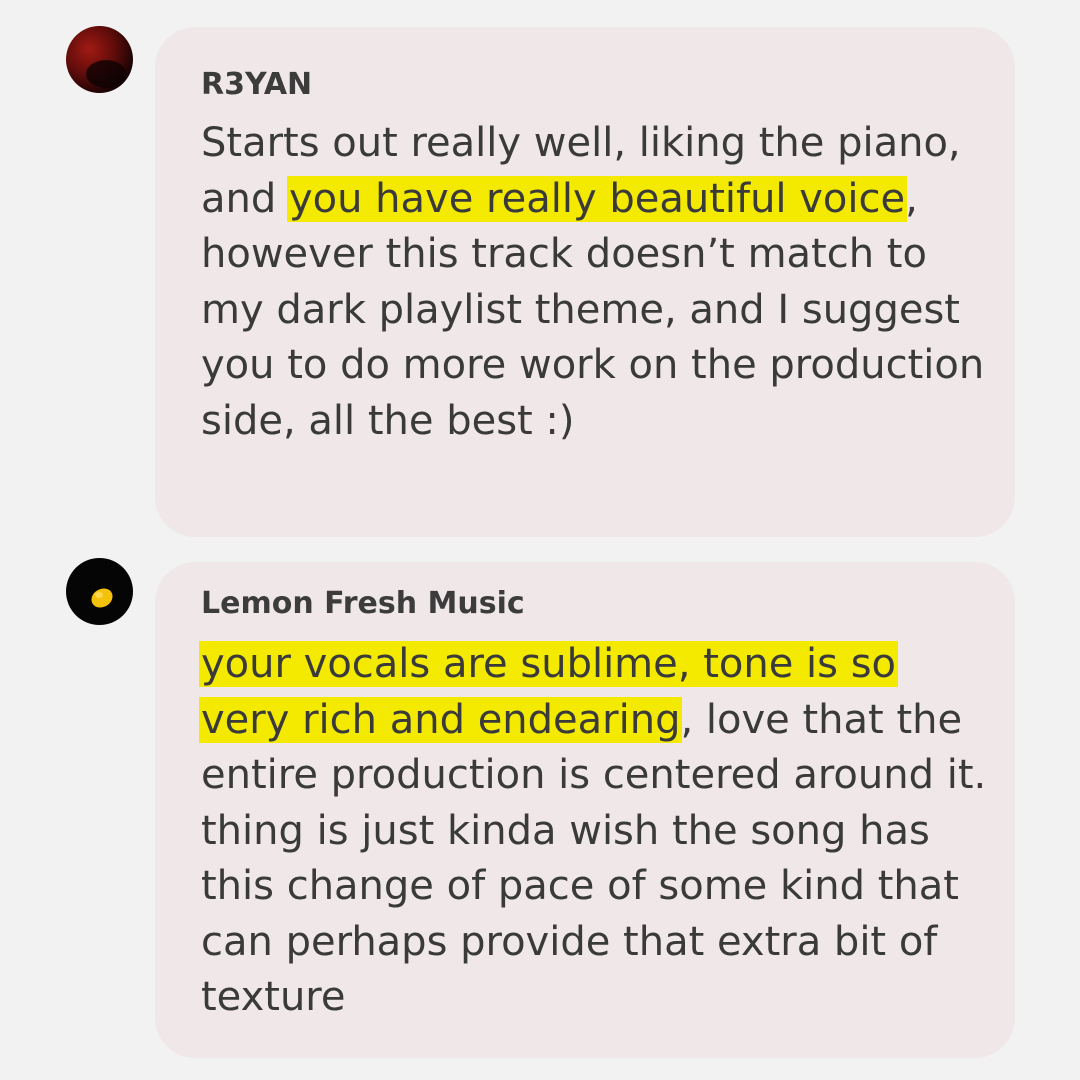 The height and width of the screenshot is (1080, 1080). I want to click on comment-text-highlight: you have really beautiful voice, so click(597, 198).